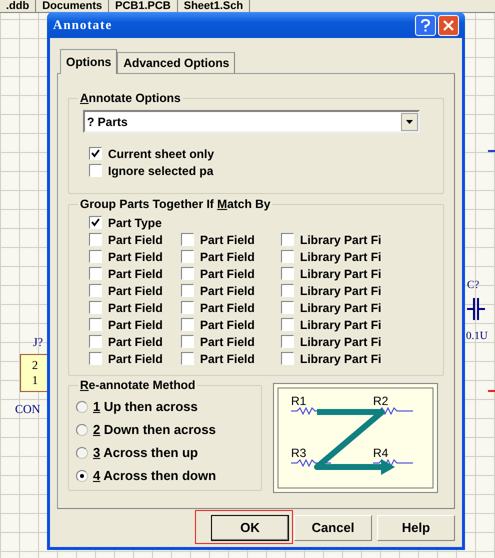 Image resolution: width=495 pixels, height=558 pixels. I want to click on group-title: Annotate Options, so click(130, 98).